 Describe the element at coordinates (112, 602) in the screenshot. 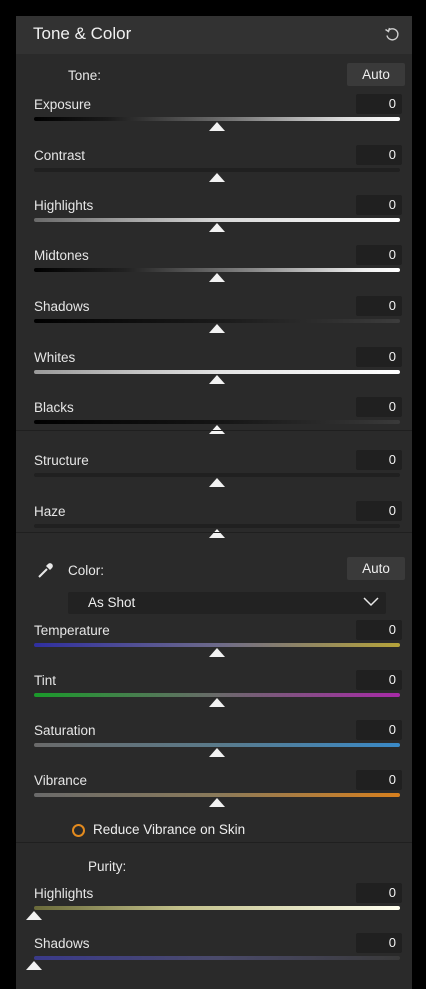

I see `white-balance-value: As Shot` at that location.